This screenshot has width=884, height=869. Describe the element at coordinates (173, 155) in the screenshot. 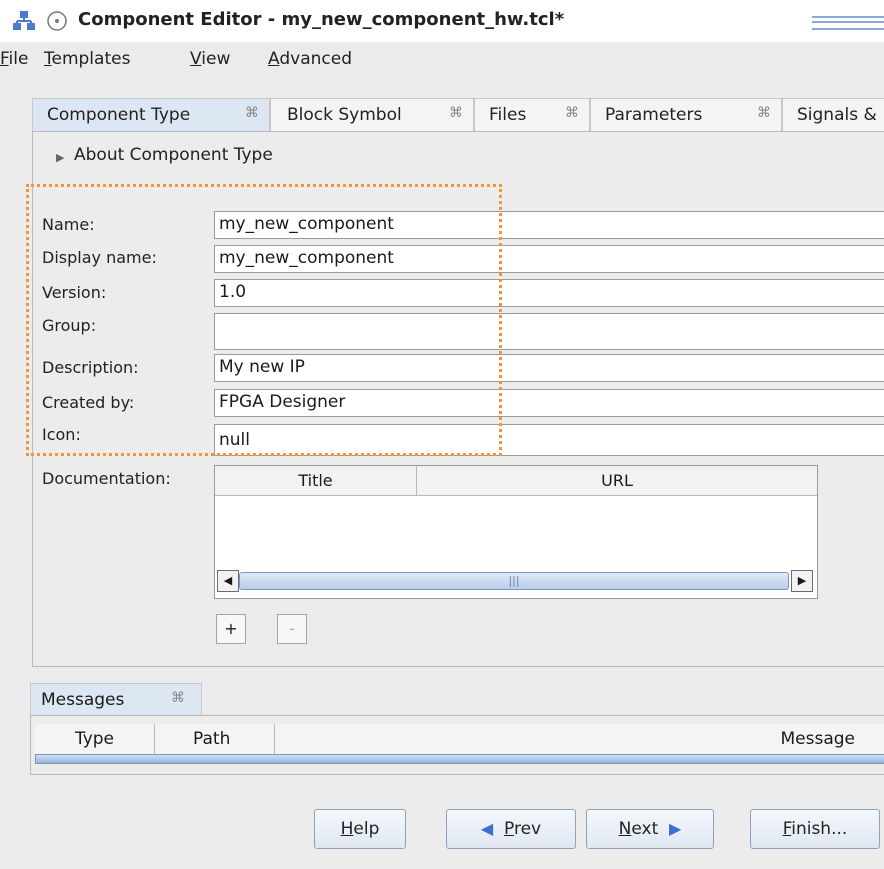

I see `about-section-header: About Component Type` at that location.